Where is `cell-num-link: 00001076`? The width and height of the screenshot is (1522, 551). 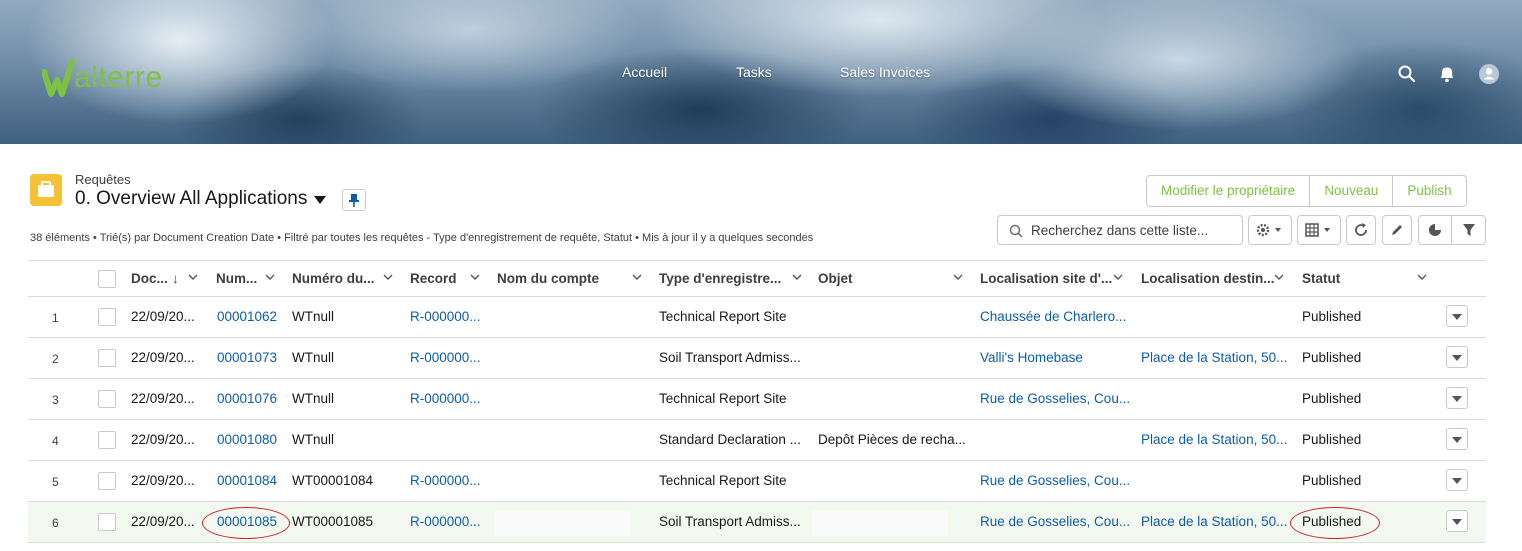 cell-num-link: 00001076 is located at coordinates (247, 398).